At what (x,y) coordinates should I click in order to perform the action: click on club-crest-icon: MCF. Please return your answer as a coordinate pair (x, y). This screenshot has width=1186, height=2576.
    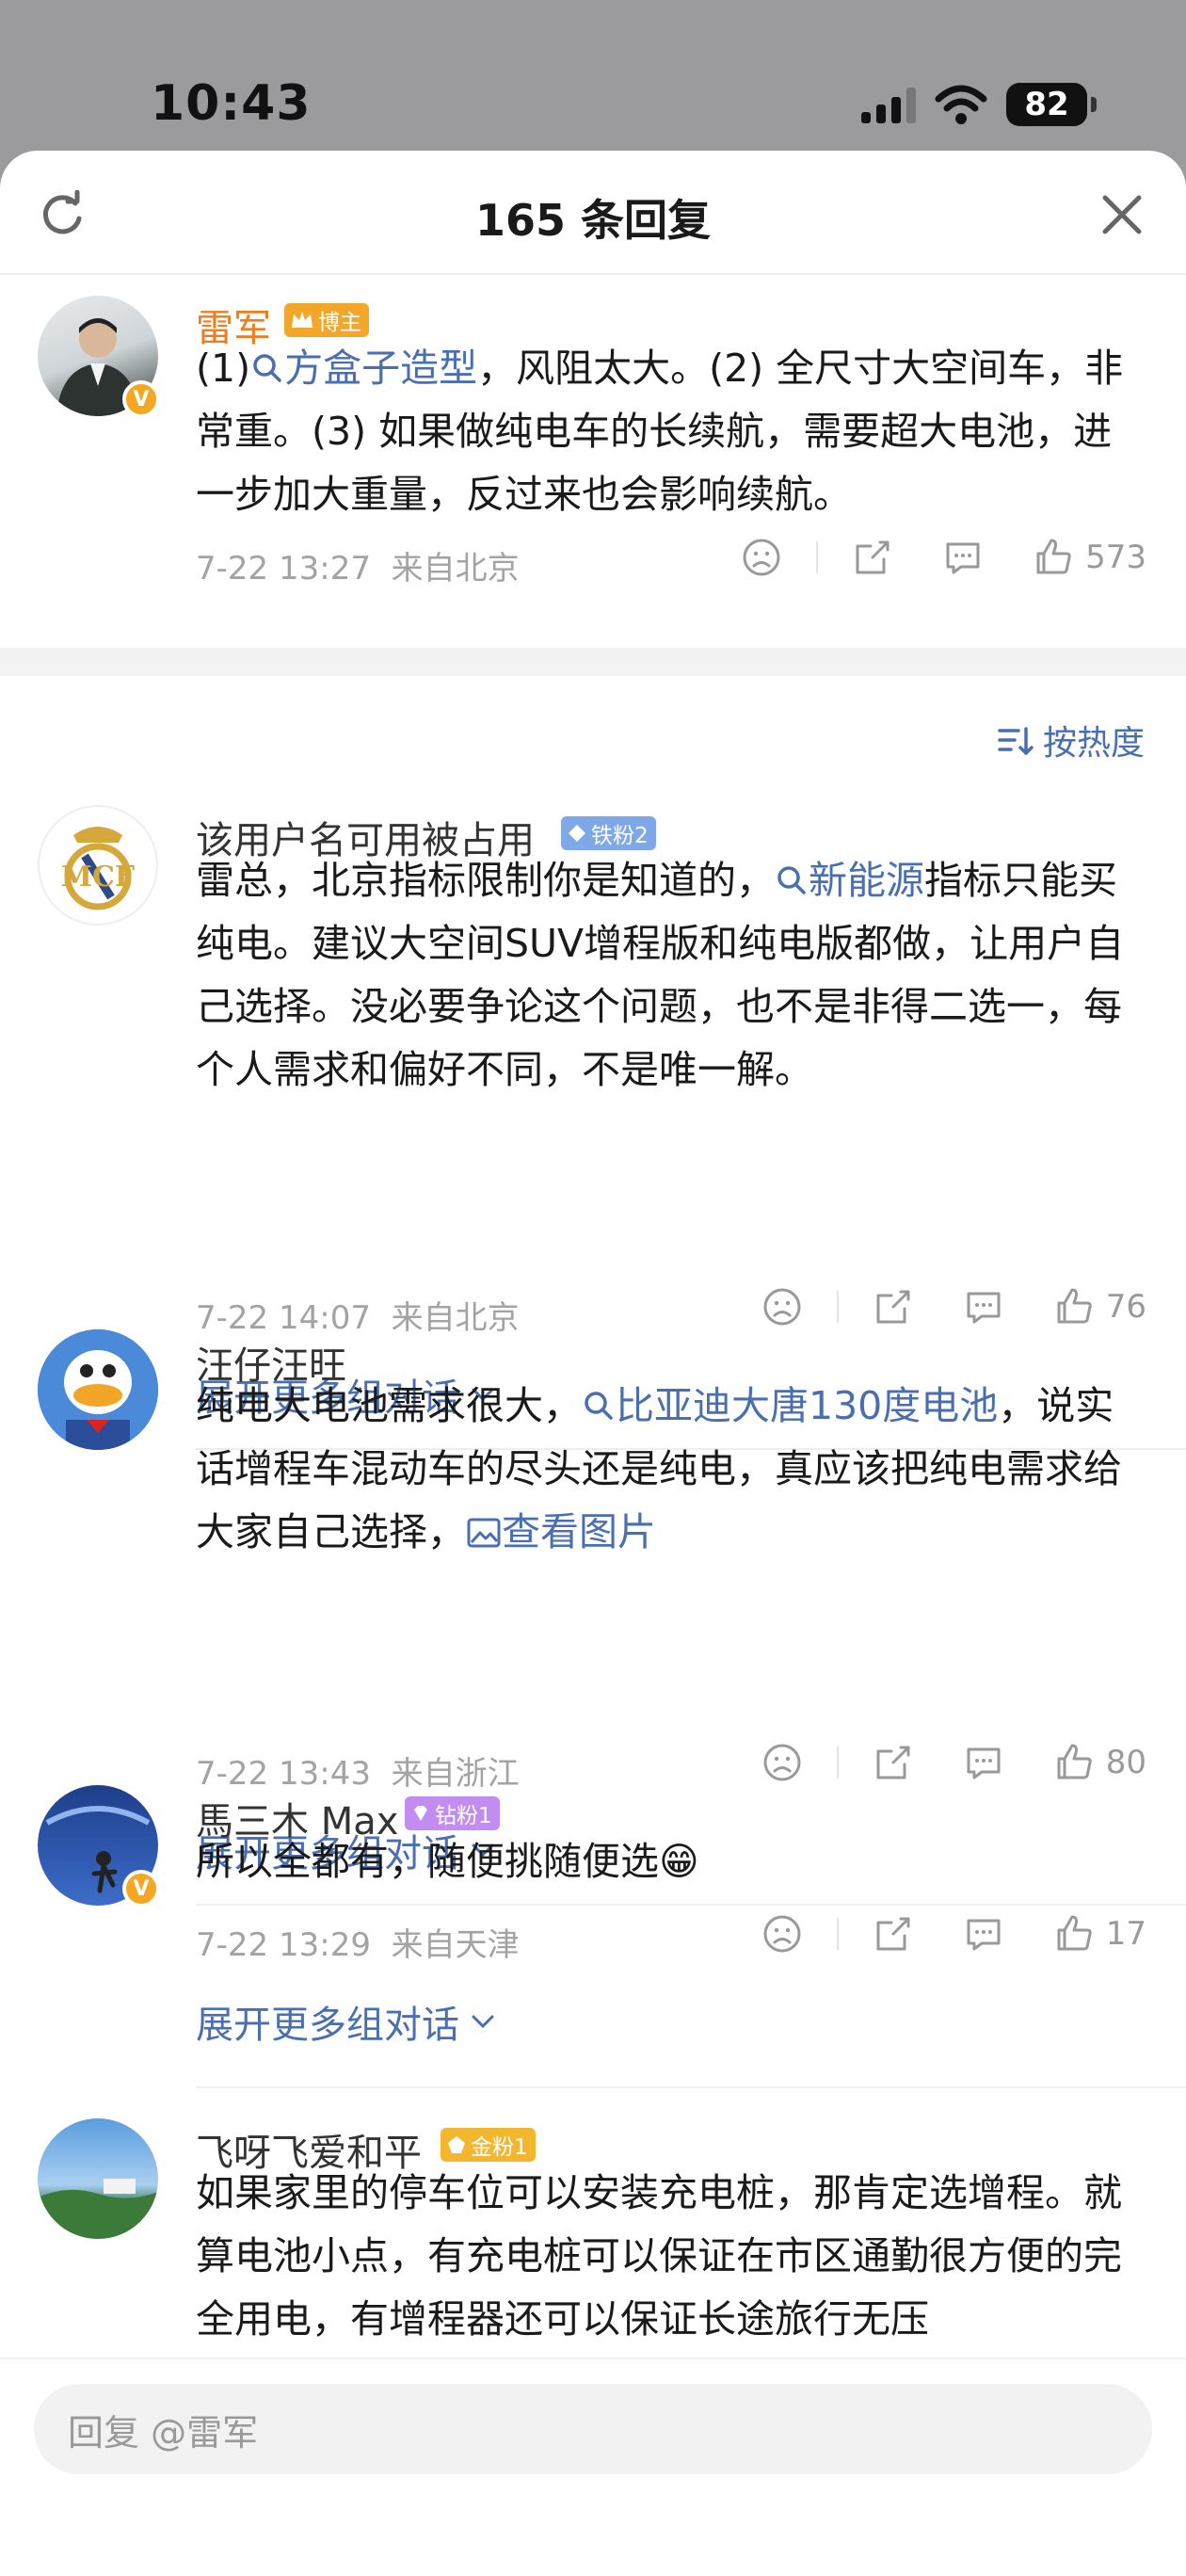
    Looking at the image, I should click on (98, 868).